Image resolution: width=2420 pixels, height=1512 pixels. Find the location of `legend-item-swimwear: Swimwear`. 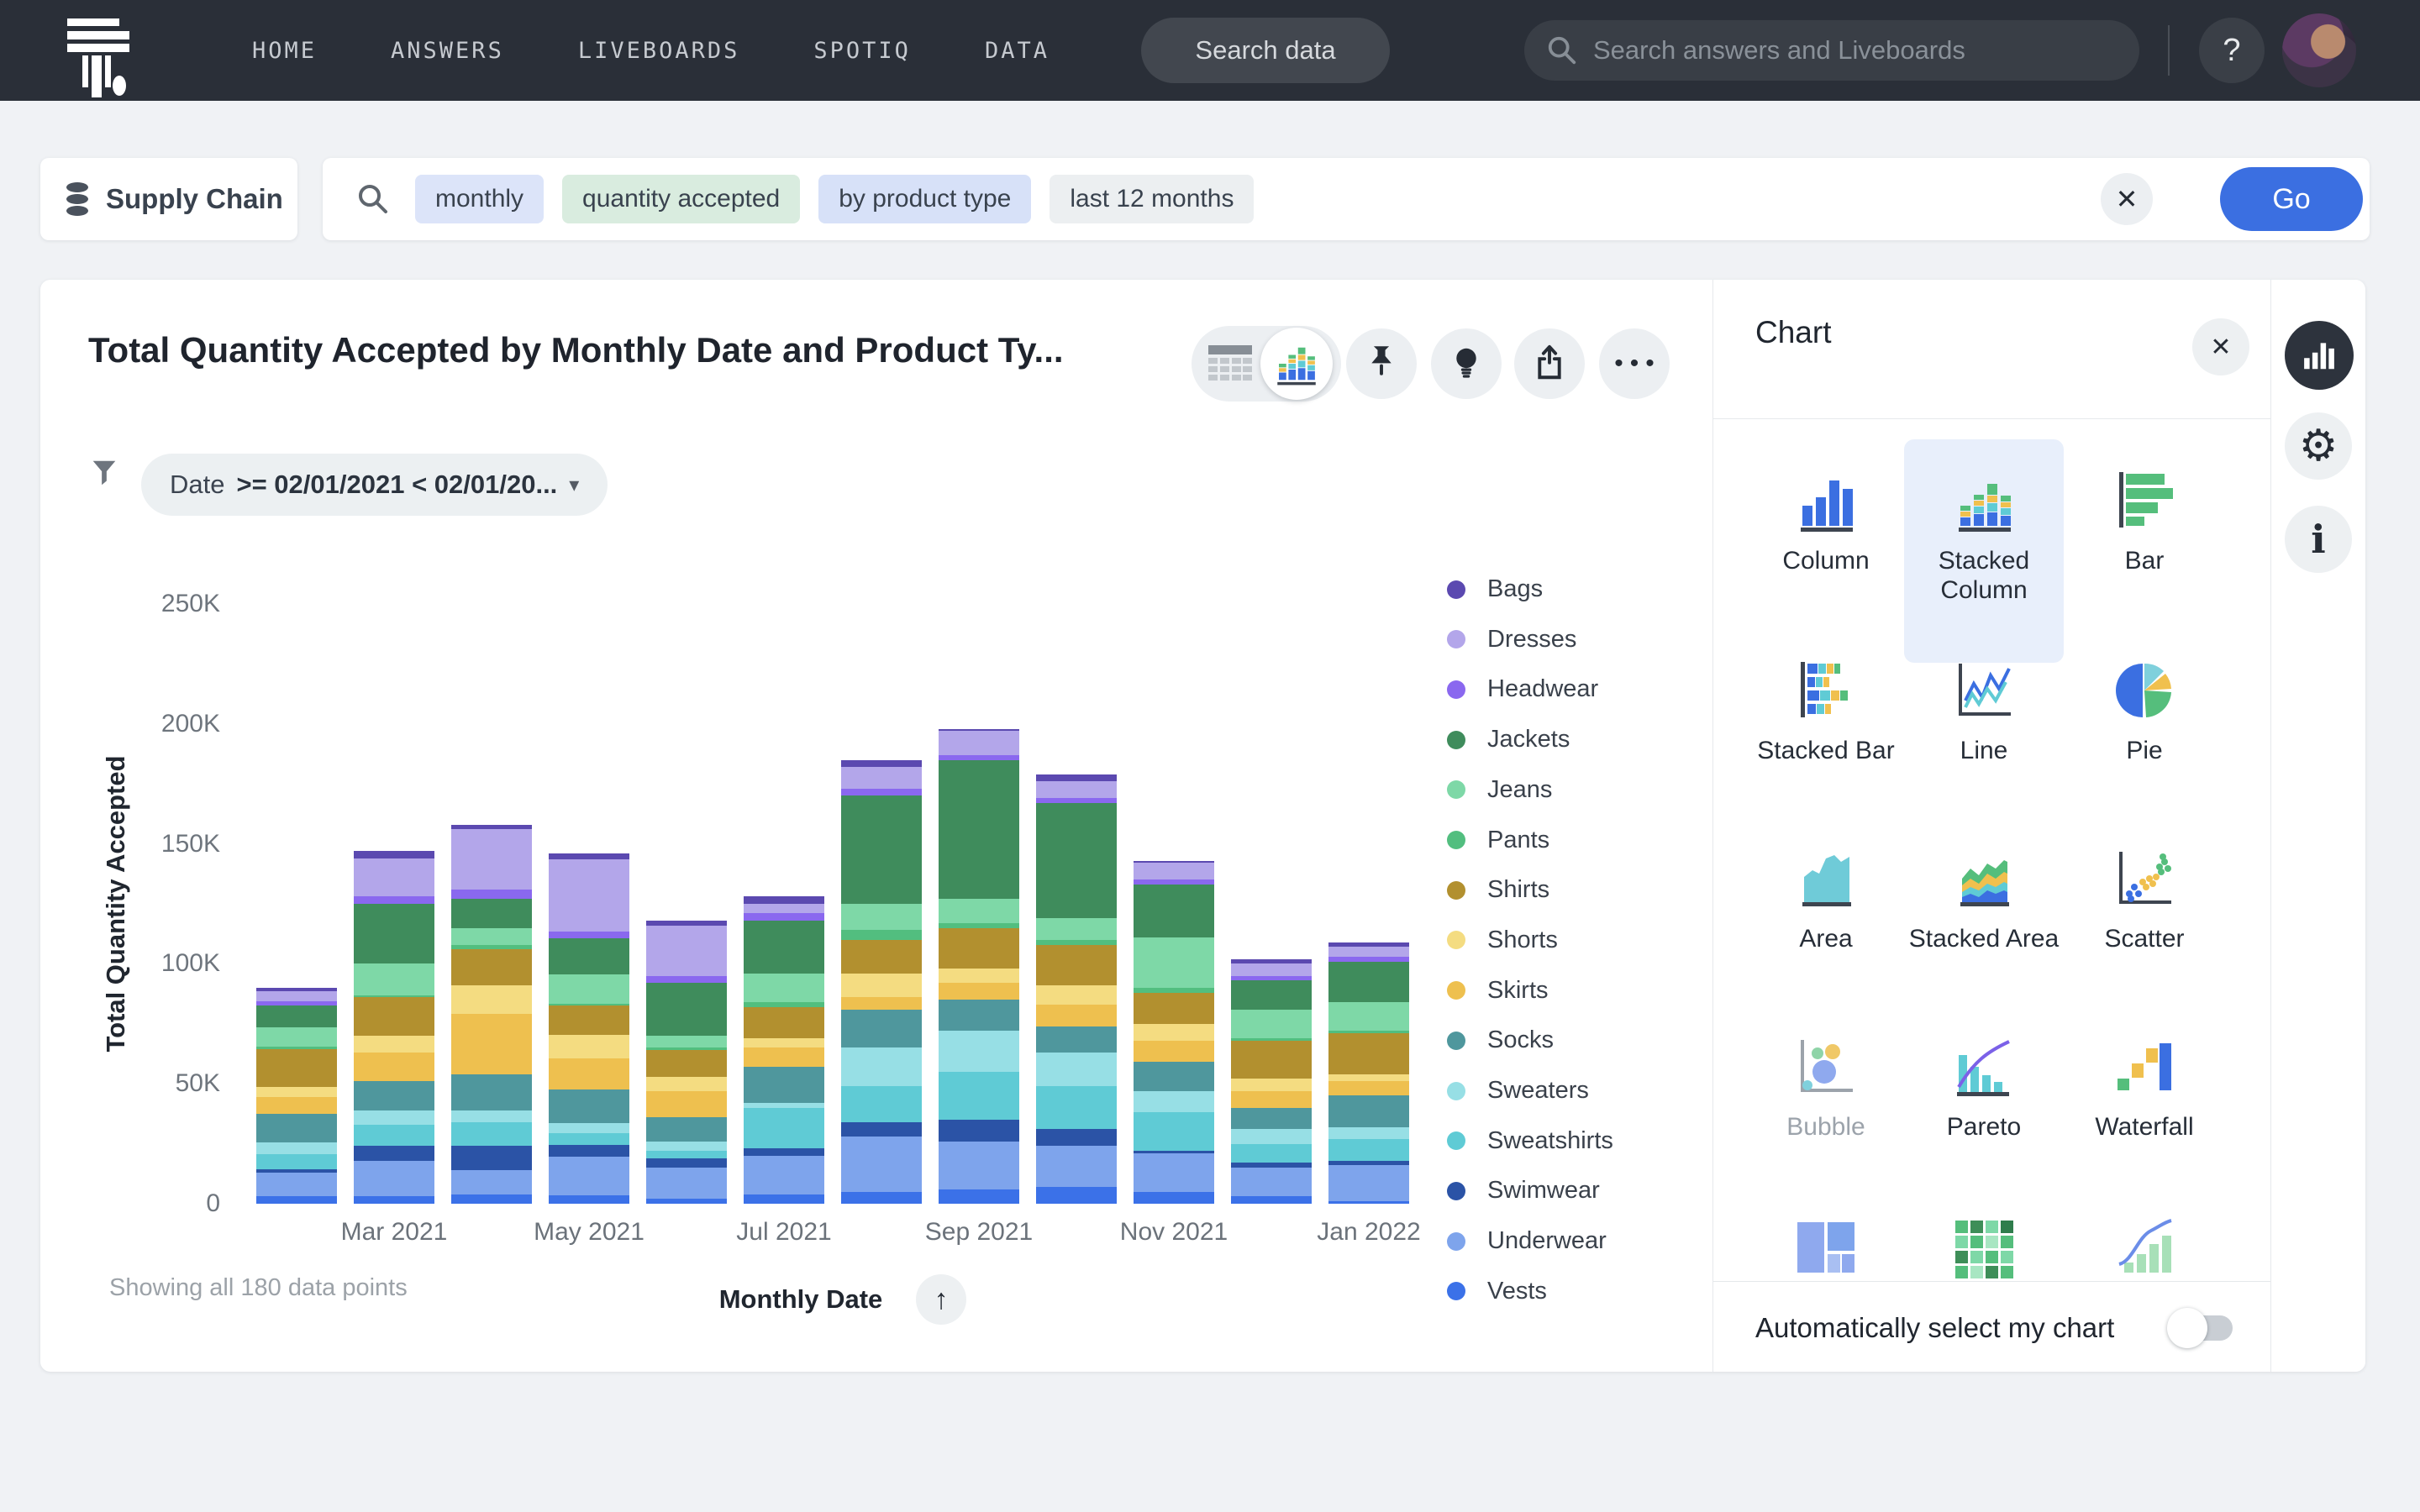

legend-item-swimwear: Swimwear is located at coordinates (1524, 1191).